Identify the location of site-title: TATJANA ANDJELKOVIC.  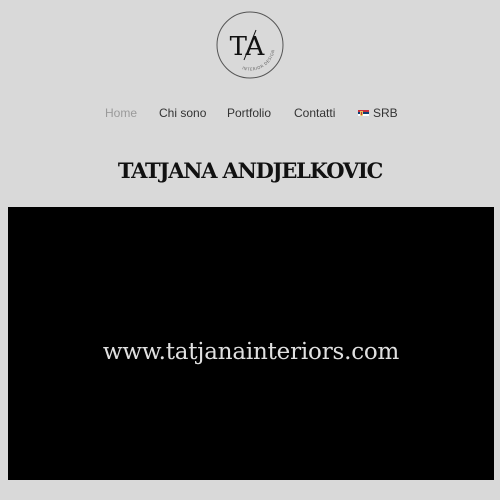
(250, 170).